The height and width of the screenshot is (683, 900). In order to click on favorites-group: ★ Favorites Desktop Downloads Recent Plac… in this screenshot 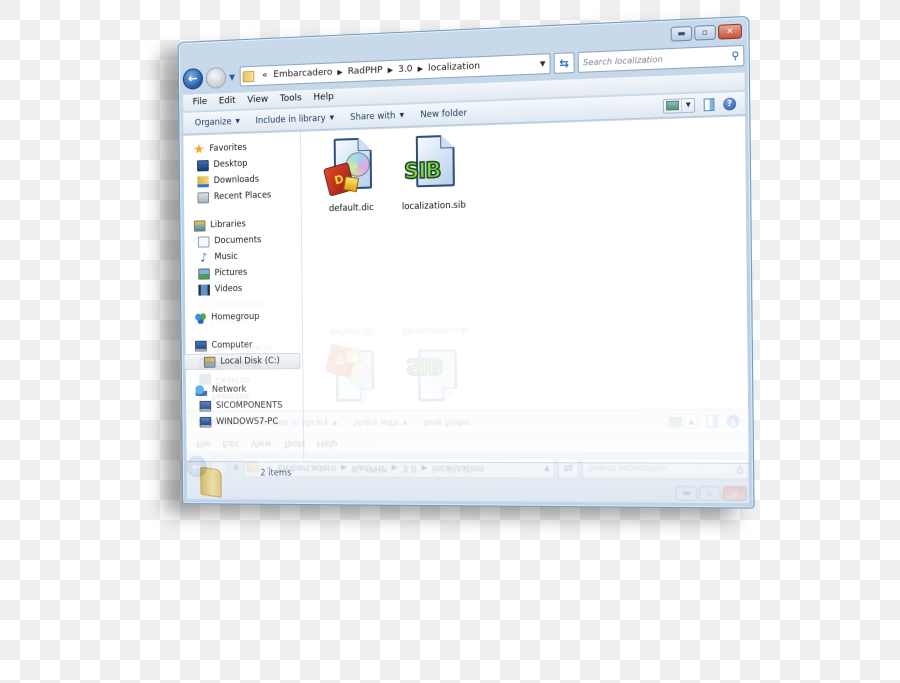, I will do `click(241, 172)`.